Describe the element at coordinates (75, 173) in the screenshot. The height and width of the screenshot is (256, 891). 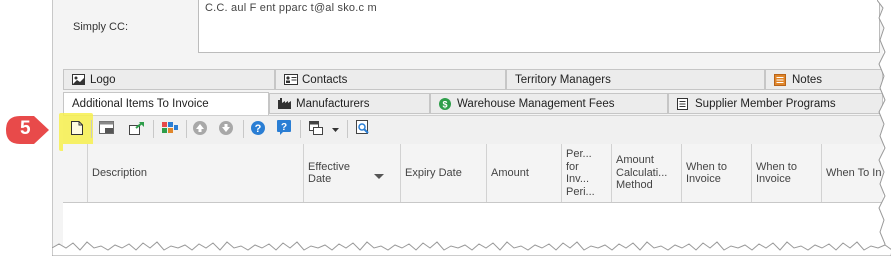
I see `row-indicator-header` at that location.